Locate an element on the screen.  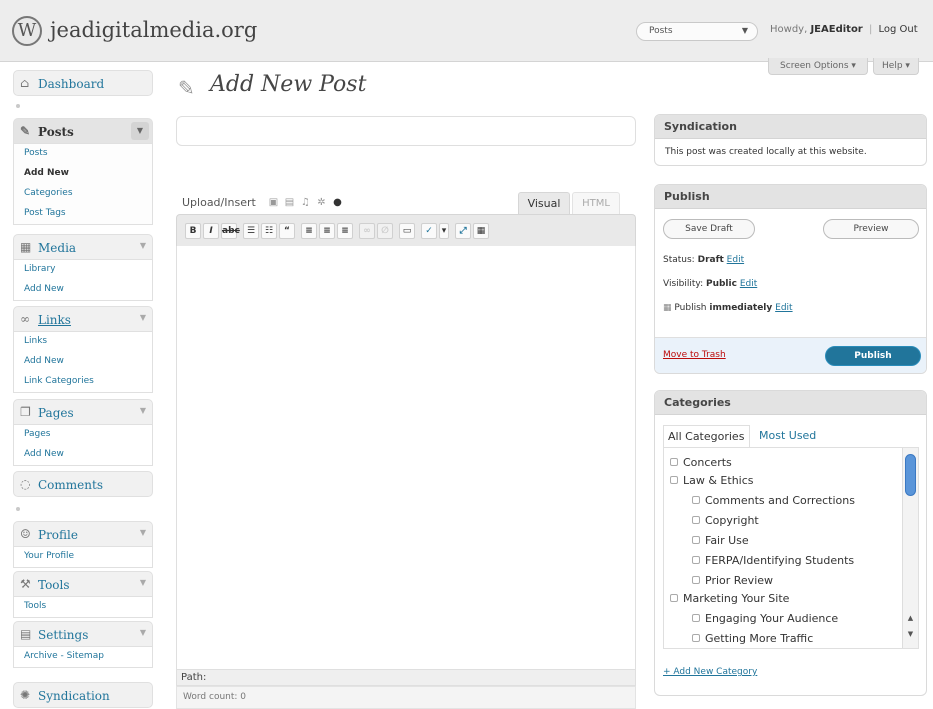
italic-button: I is located at coordinates (211, 231).